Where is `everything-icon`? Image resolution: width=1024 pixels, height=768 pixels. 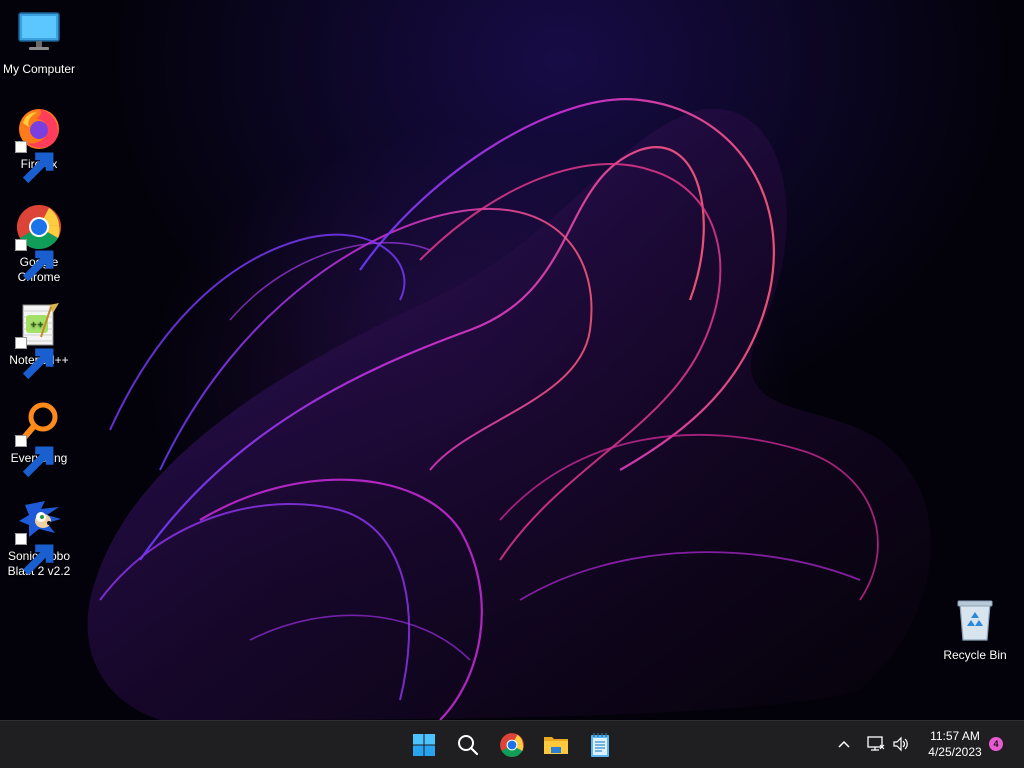 everything-icon is located at coordinates (39, 438).